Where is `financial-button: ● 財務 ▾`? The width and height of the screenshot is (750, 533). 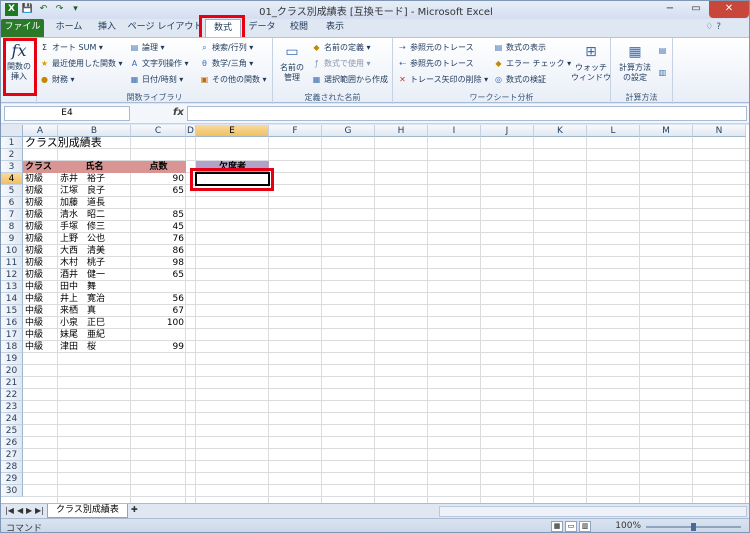
financial-button: ● 財務 ▾ is located at coordinates (57, 80).